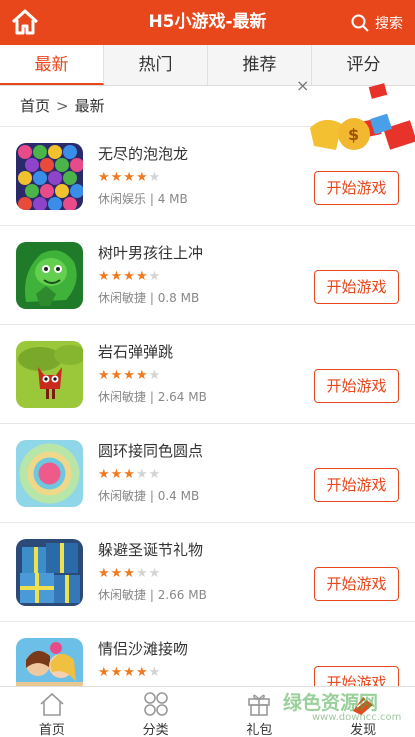  I want to click on game-name: 无尽的泡泡龙, so click(143, 153).